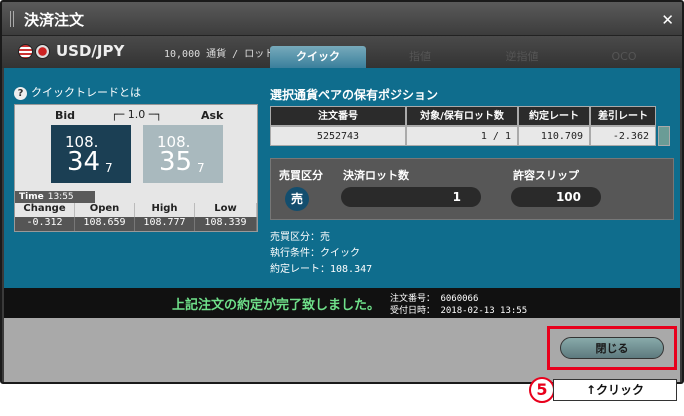 The height and width of the screenshot is (416, 684). What do you see at coordinates (354, 95) in the screenshot?
I see `positions-title: 選択通貨ペアの保有ポジション` at bounding box center [354, 95].